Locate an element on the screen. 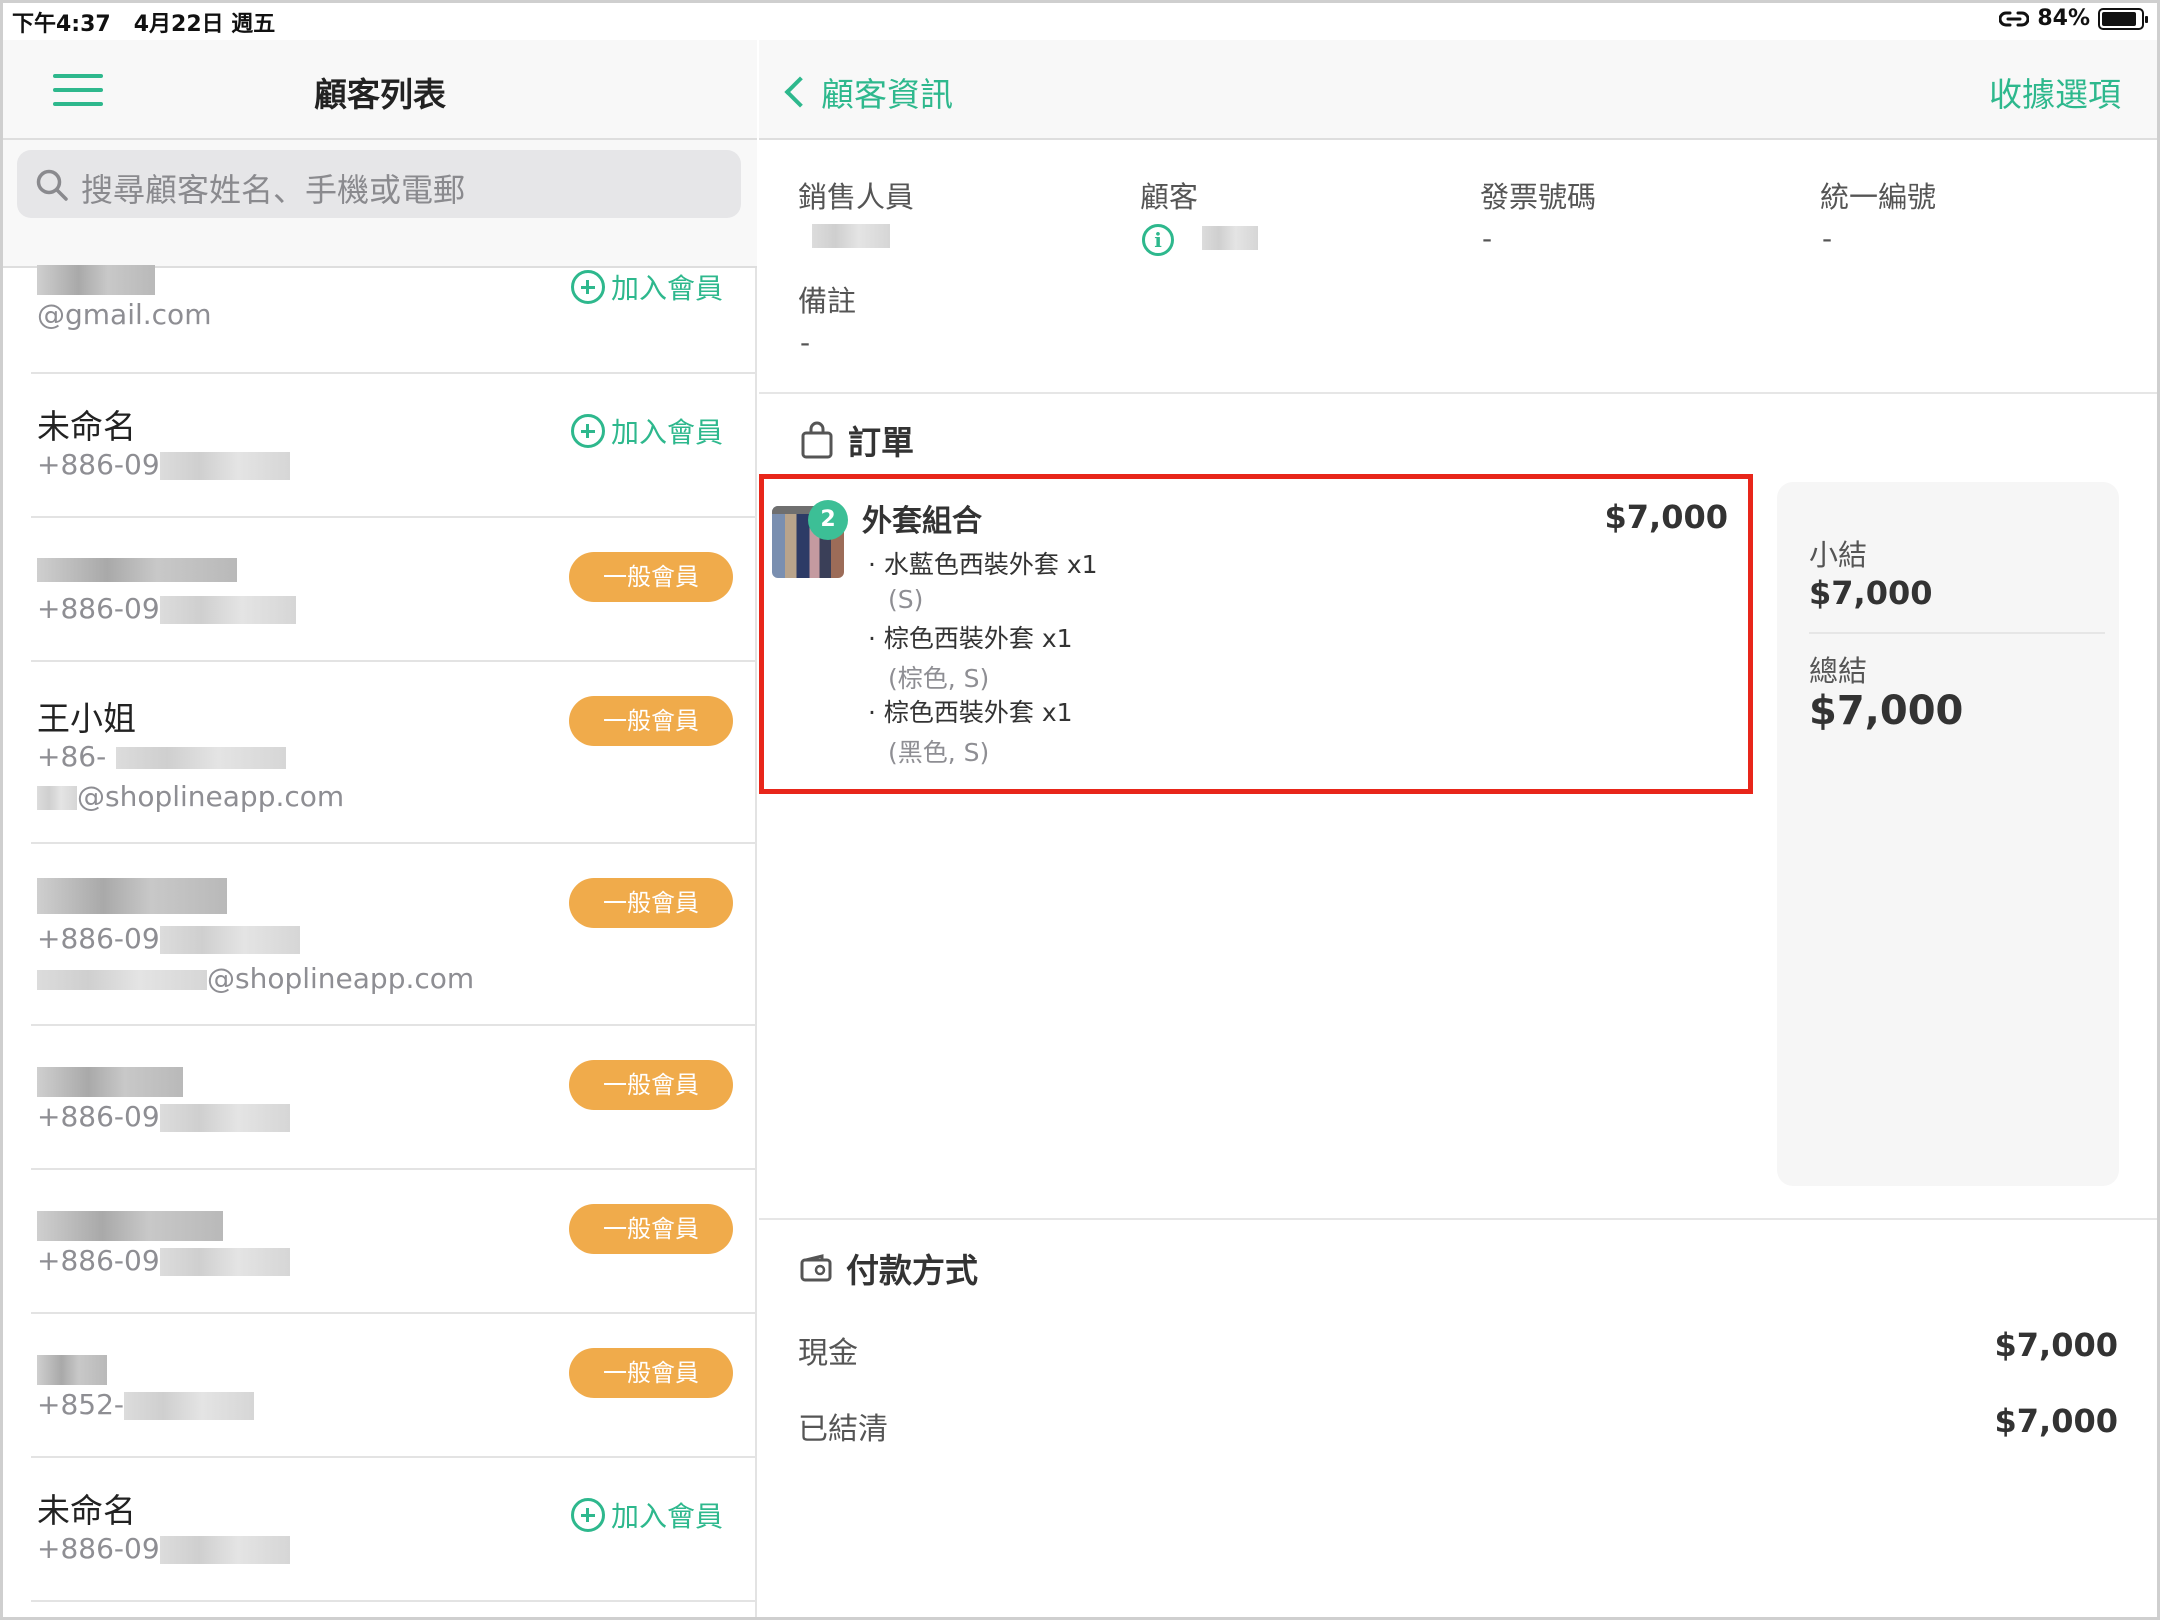 The height and width of the screenshot is (1620, 2160). order-summary: 小結 $7,000 總結 $7,000 is located at coordinates (1948, 834).